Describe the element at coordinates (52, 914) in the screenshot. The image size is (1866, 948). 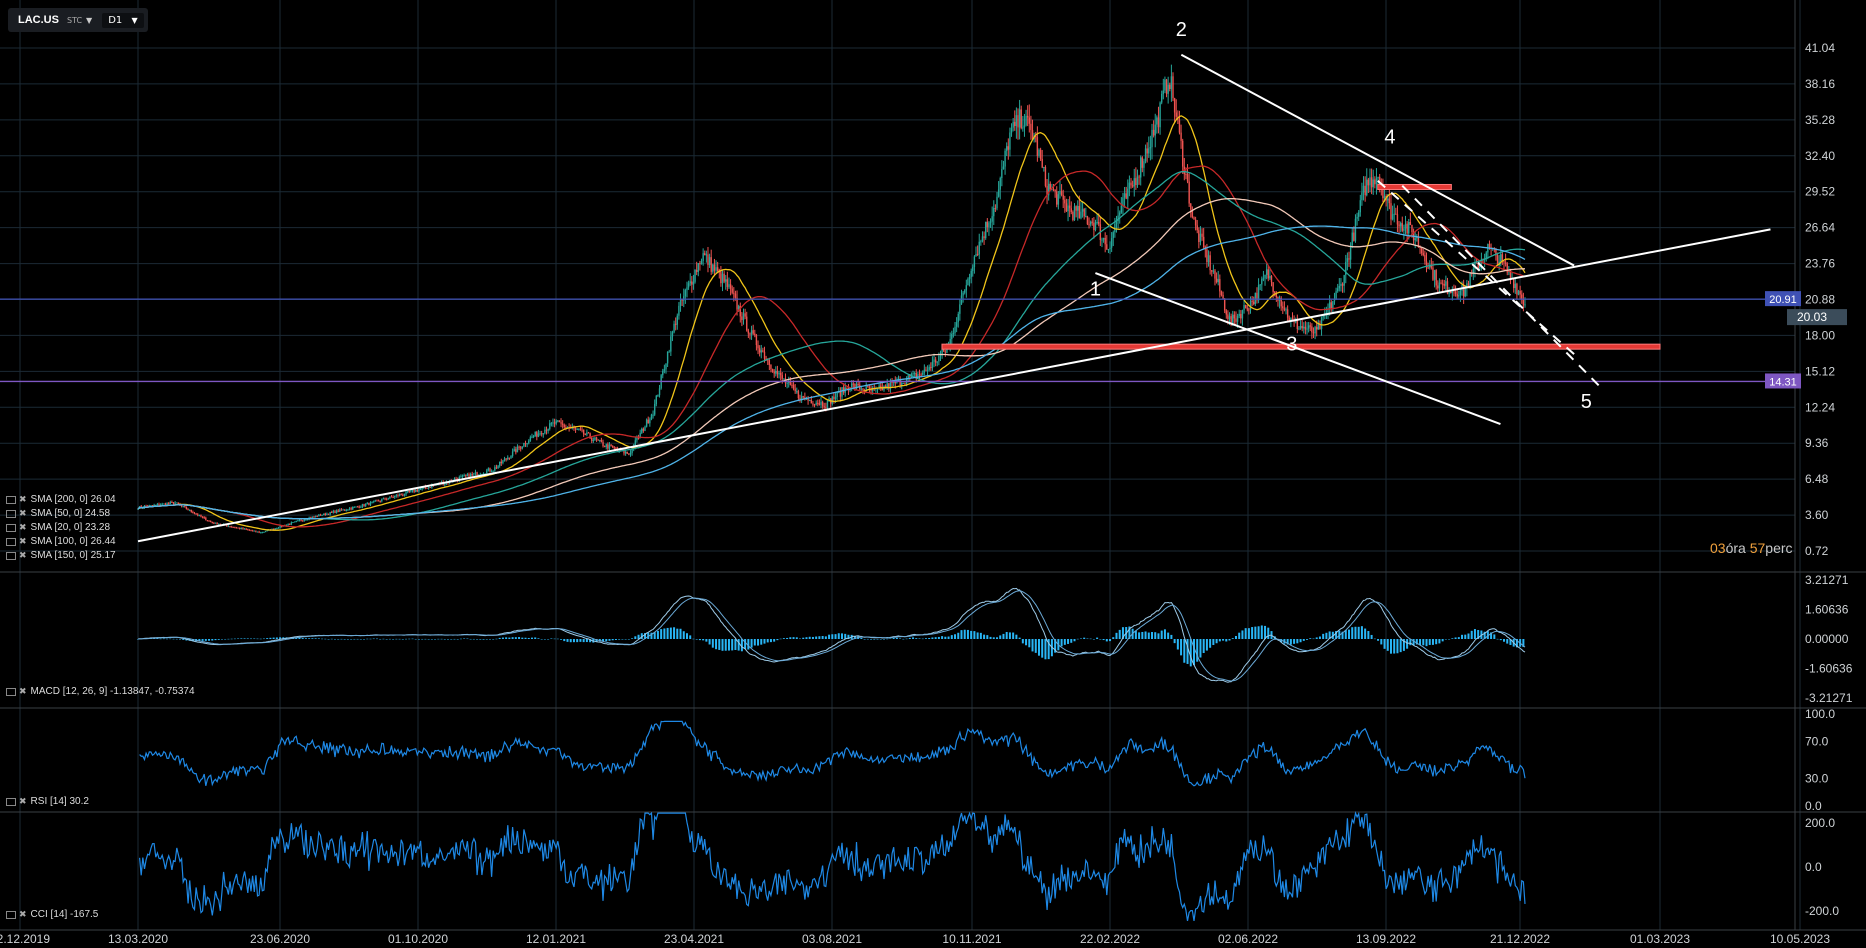
I see `indicator-cci: ✖ CCI [14] -167.5` at that location.